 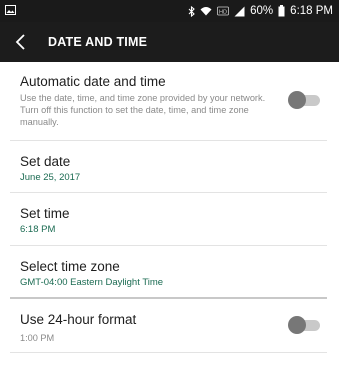 What do you see at coordinates (169, 167) in the screenshot?
I see `set-date-row: Set date June 25, 2017` at bounding box center [169, 167].